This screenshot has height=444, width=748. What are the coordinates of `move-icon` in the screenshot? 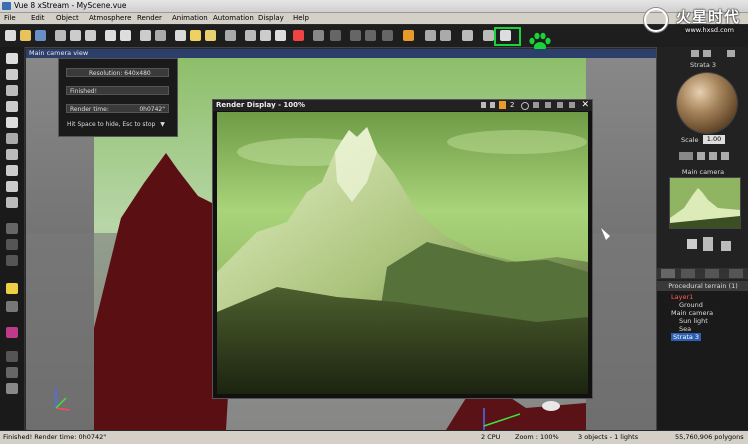 It's located at (160, 35).